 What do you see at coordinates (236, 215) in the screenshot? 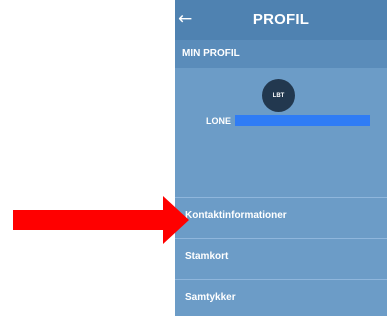
I see `menu-item-label: Kontaktinformationer` at bounding box center [236, 215].